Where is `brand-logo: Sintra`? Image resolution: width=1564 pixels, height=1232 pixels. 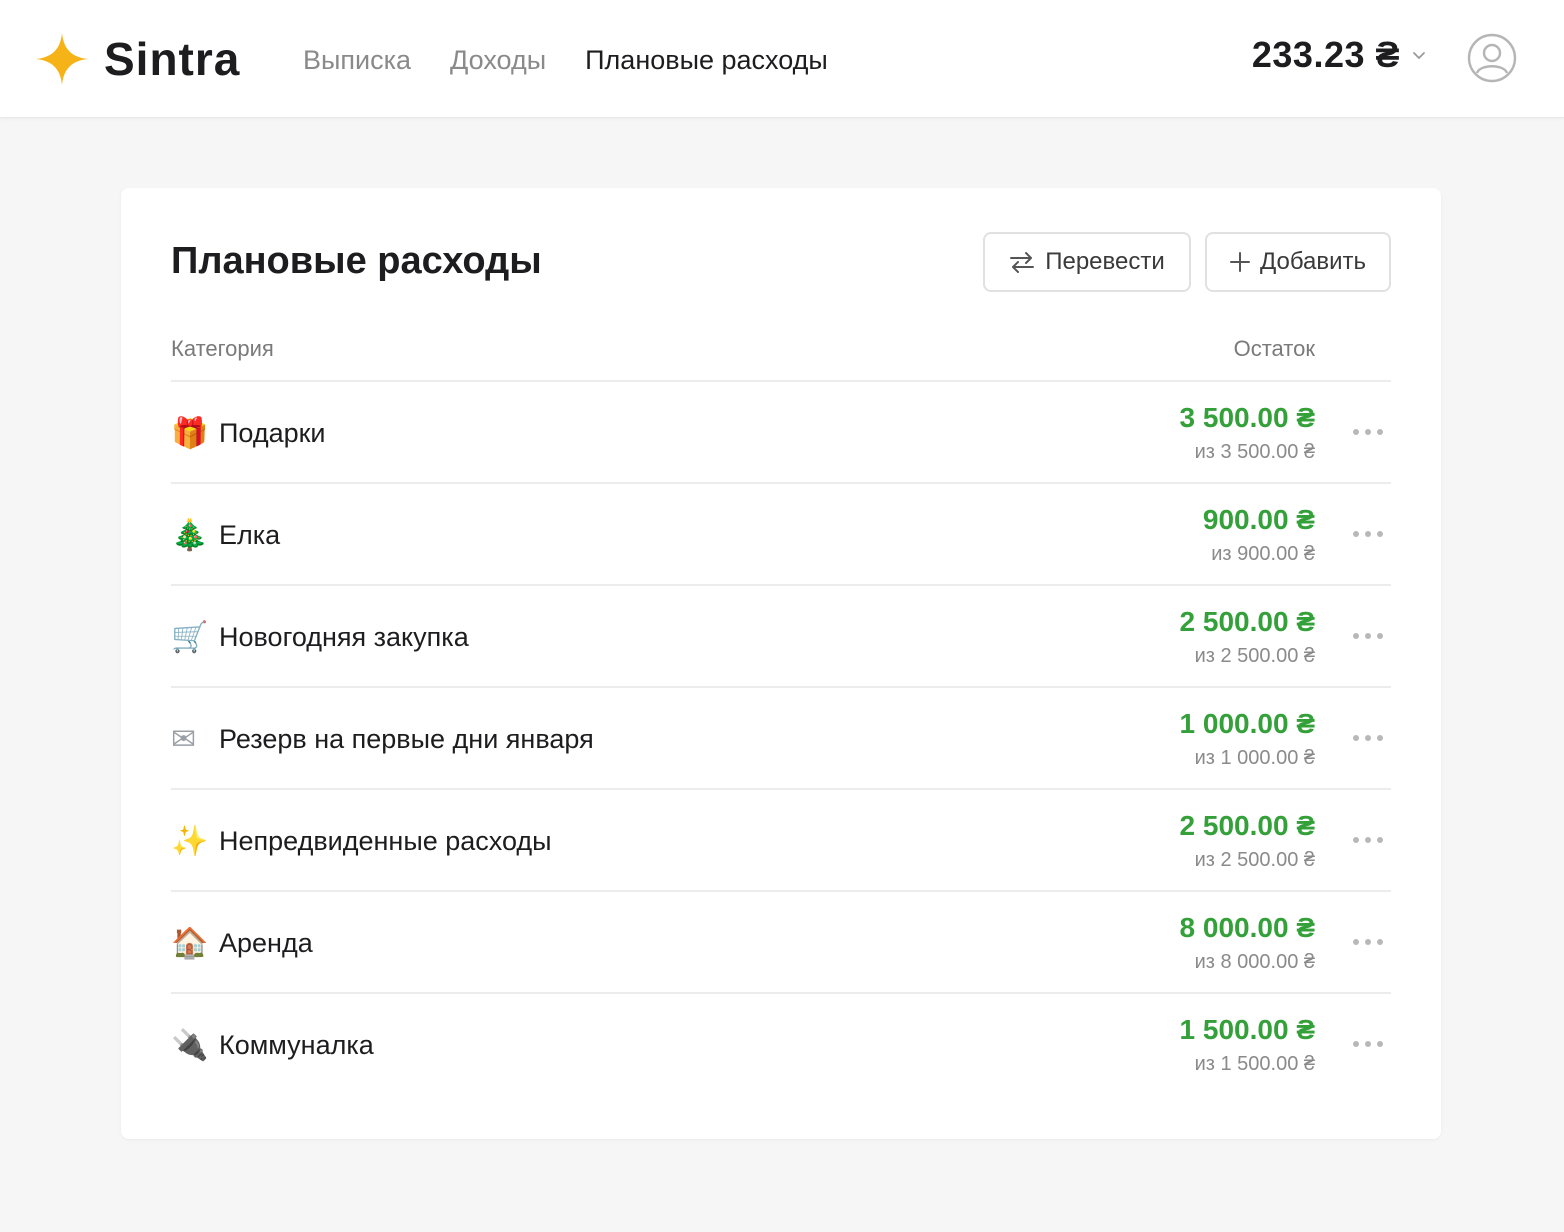
brand-logo: Sintra is located at coordinates (138, 59).